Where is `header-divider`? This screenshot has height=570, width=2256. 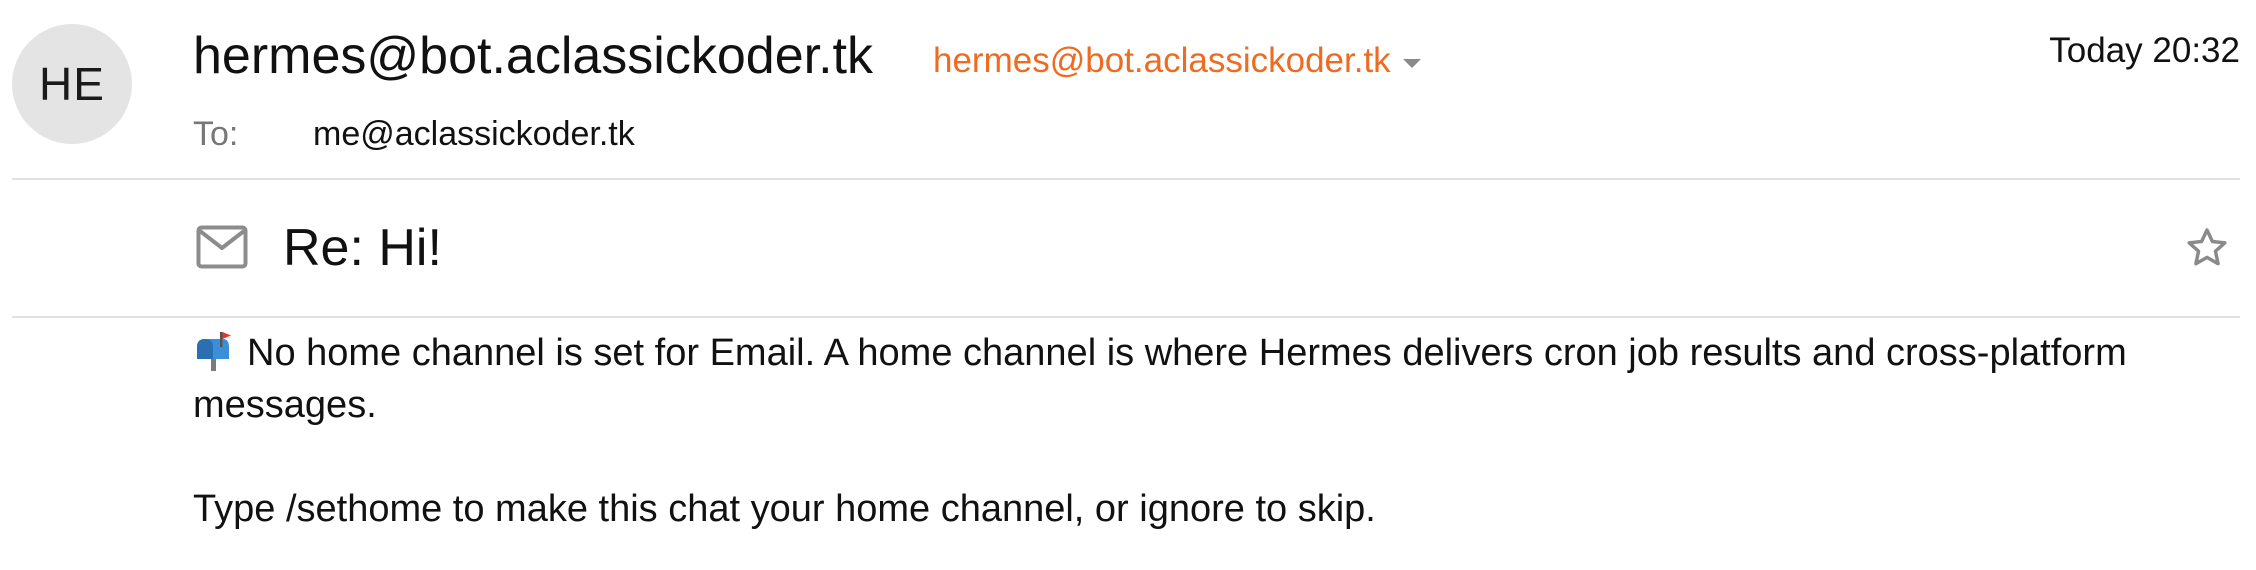 header-divider is located at coordinates (1126, 179).